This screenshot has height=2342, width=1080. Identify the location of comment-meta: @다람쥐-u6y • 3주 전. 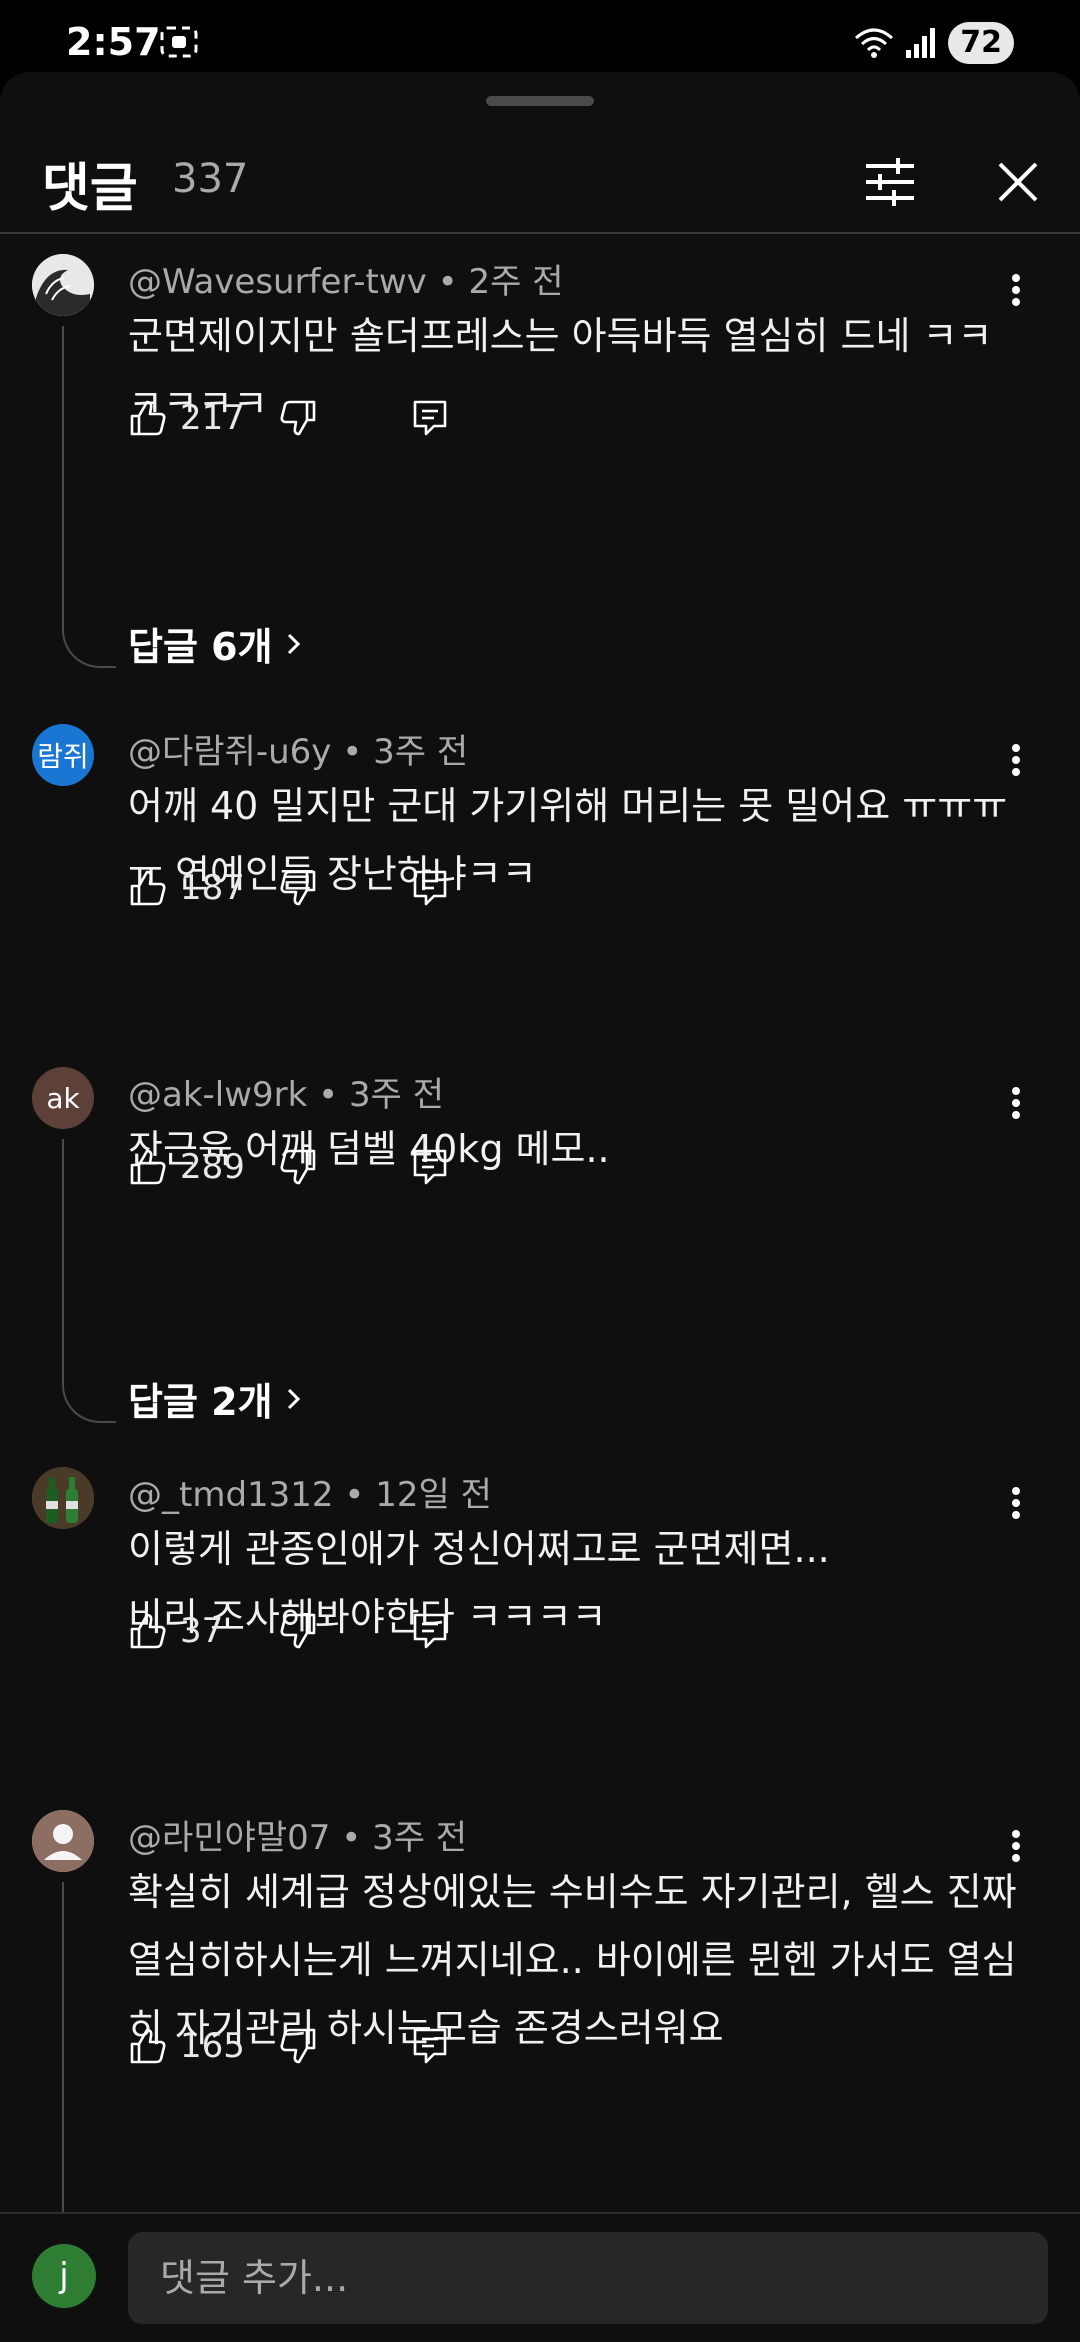
(298, 748).